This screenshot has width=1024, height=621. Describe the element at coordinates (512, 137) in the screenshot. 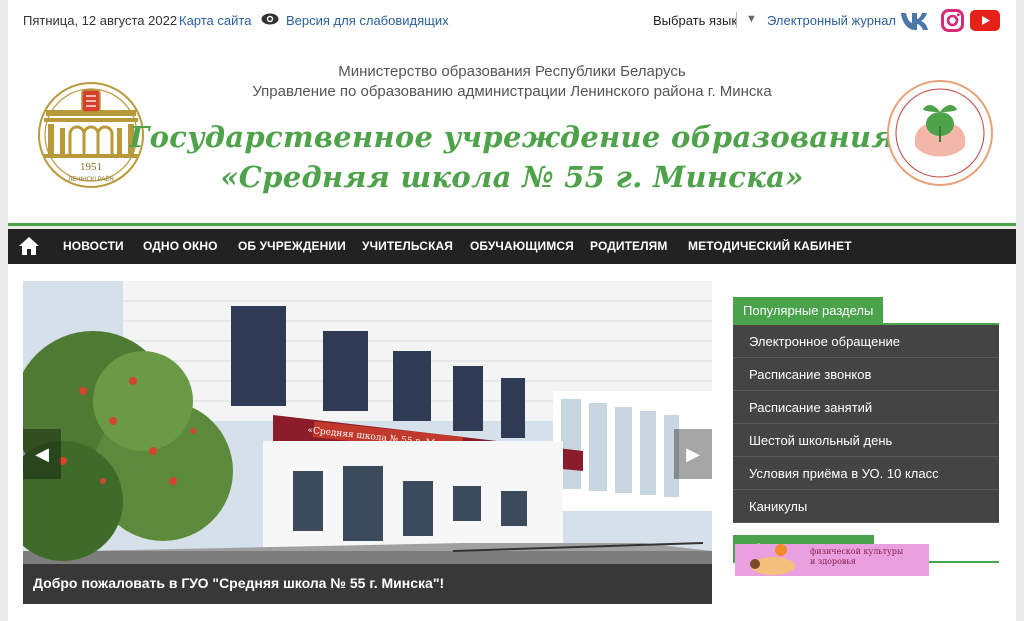

I see `school-title-line1: Государственное учреждение образования` at that location.